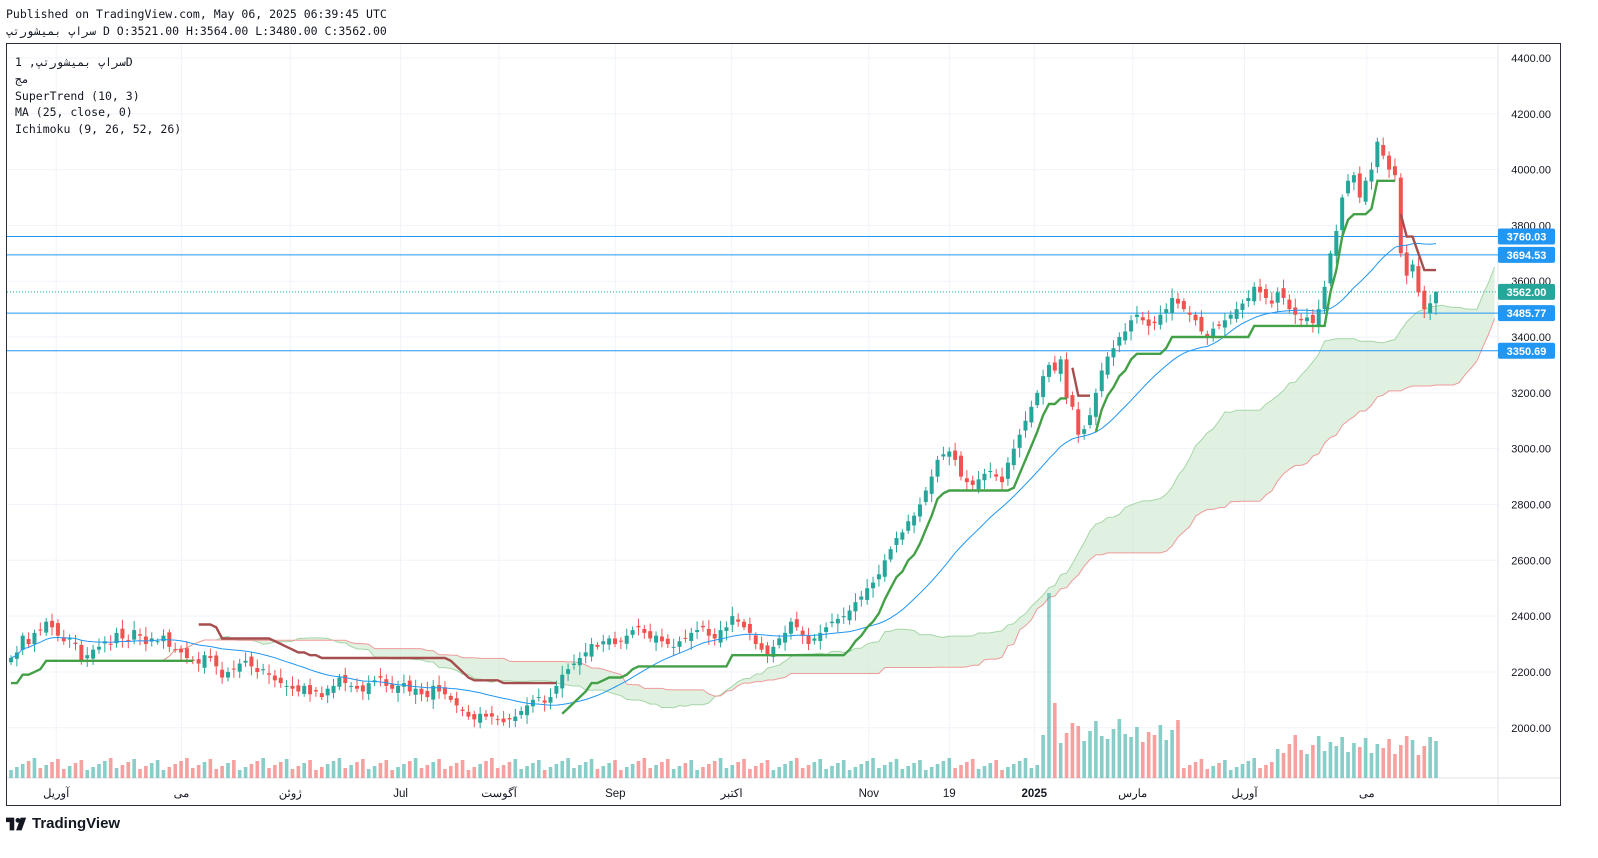  I want to click on tradingview-logo: TradingView, so click(63, 823).